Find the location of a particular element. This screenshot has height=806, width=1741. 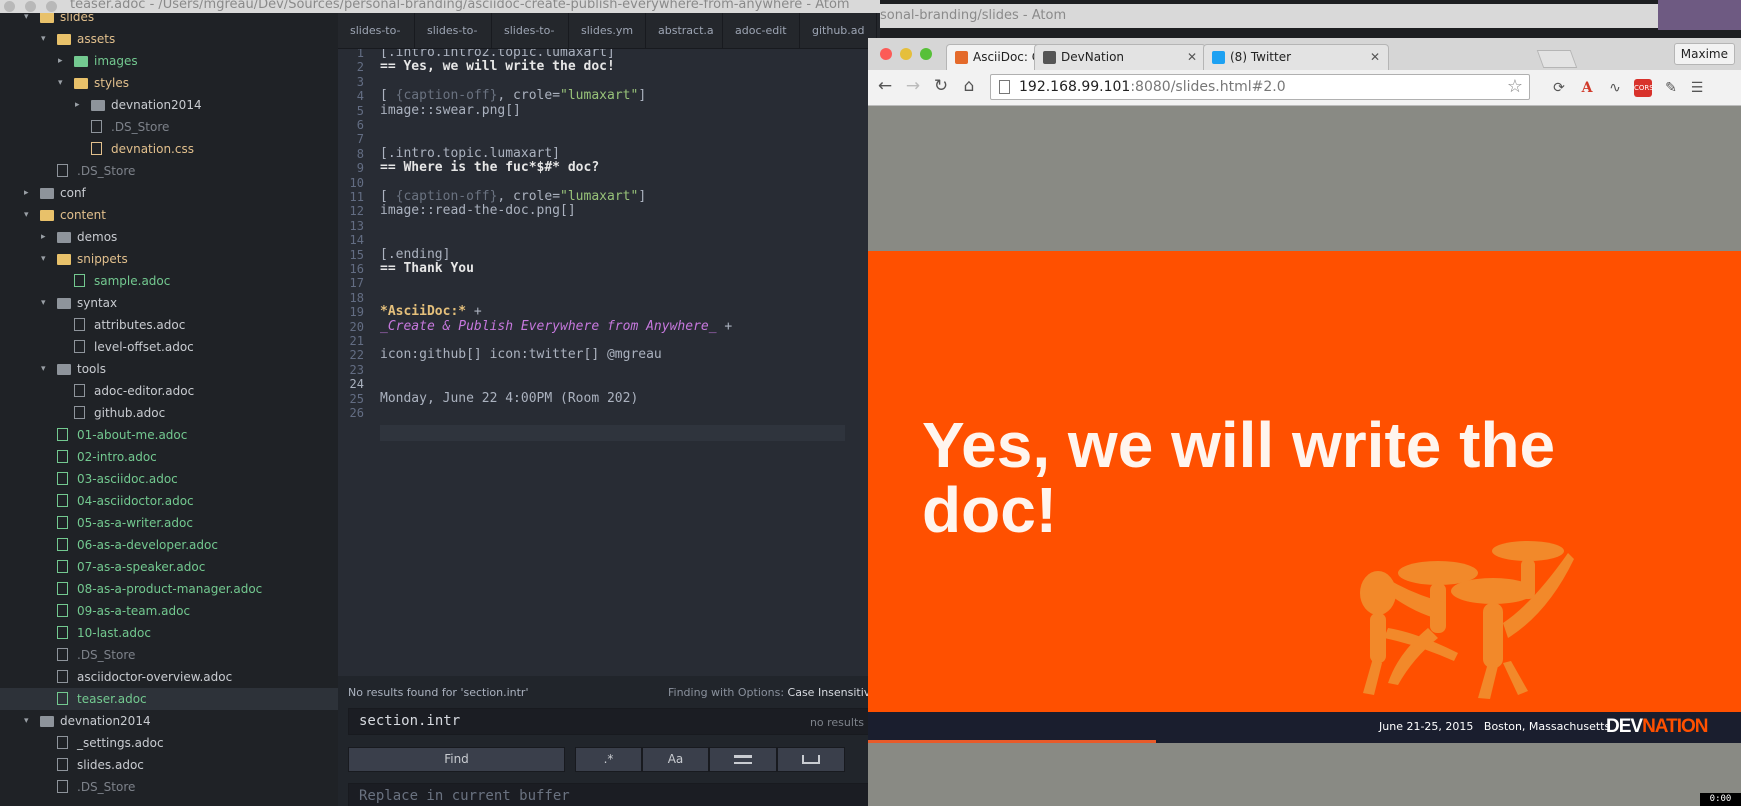

tree-item-sample-adoc: sample.adoc is located at coordinates (169, 281).